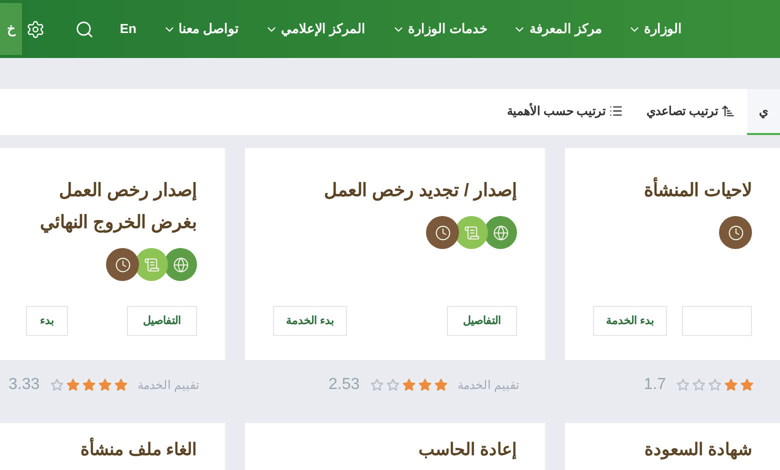  I want to click on nav-menu-item: الوزارة, so click(655, 29).